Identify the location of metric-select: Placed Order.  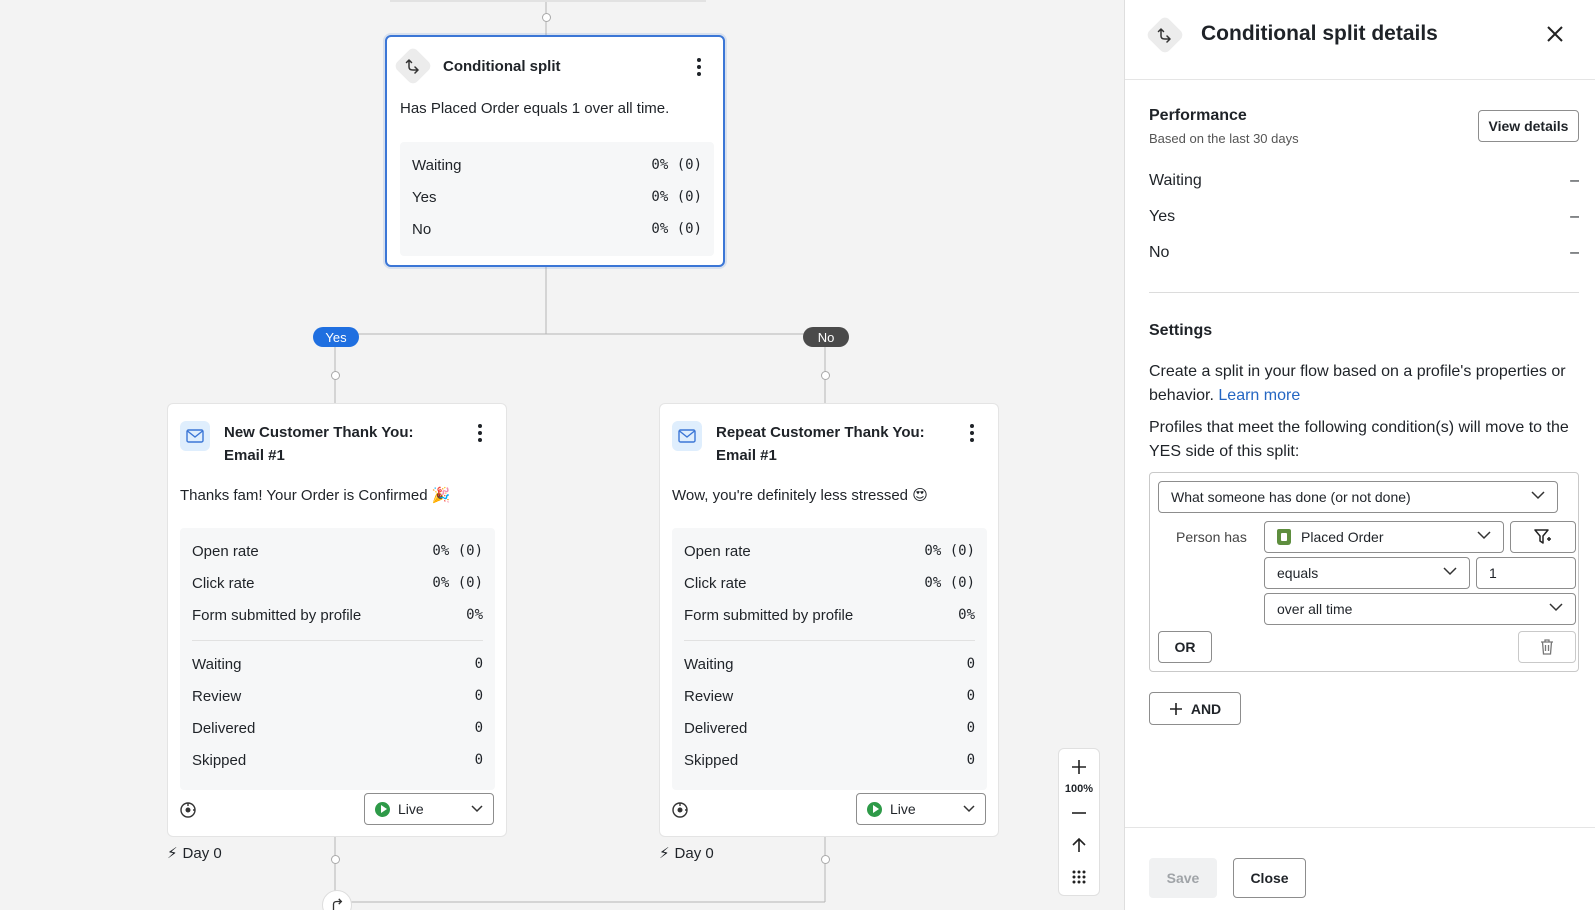
(1384, 537).